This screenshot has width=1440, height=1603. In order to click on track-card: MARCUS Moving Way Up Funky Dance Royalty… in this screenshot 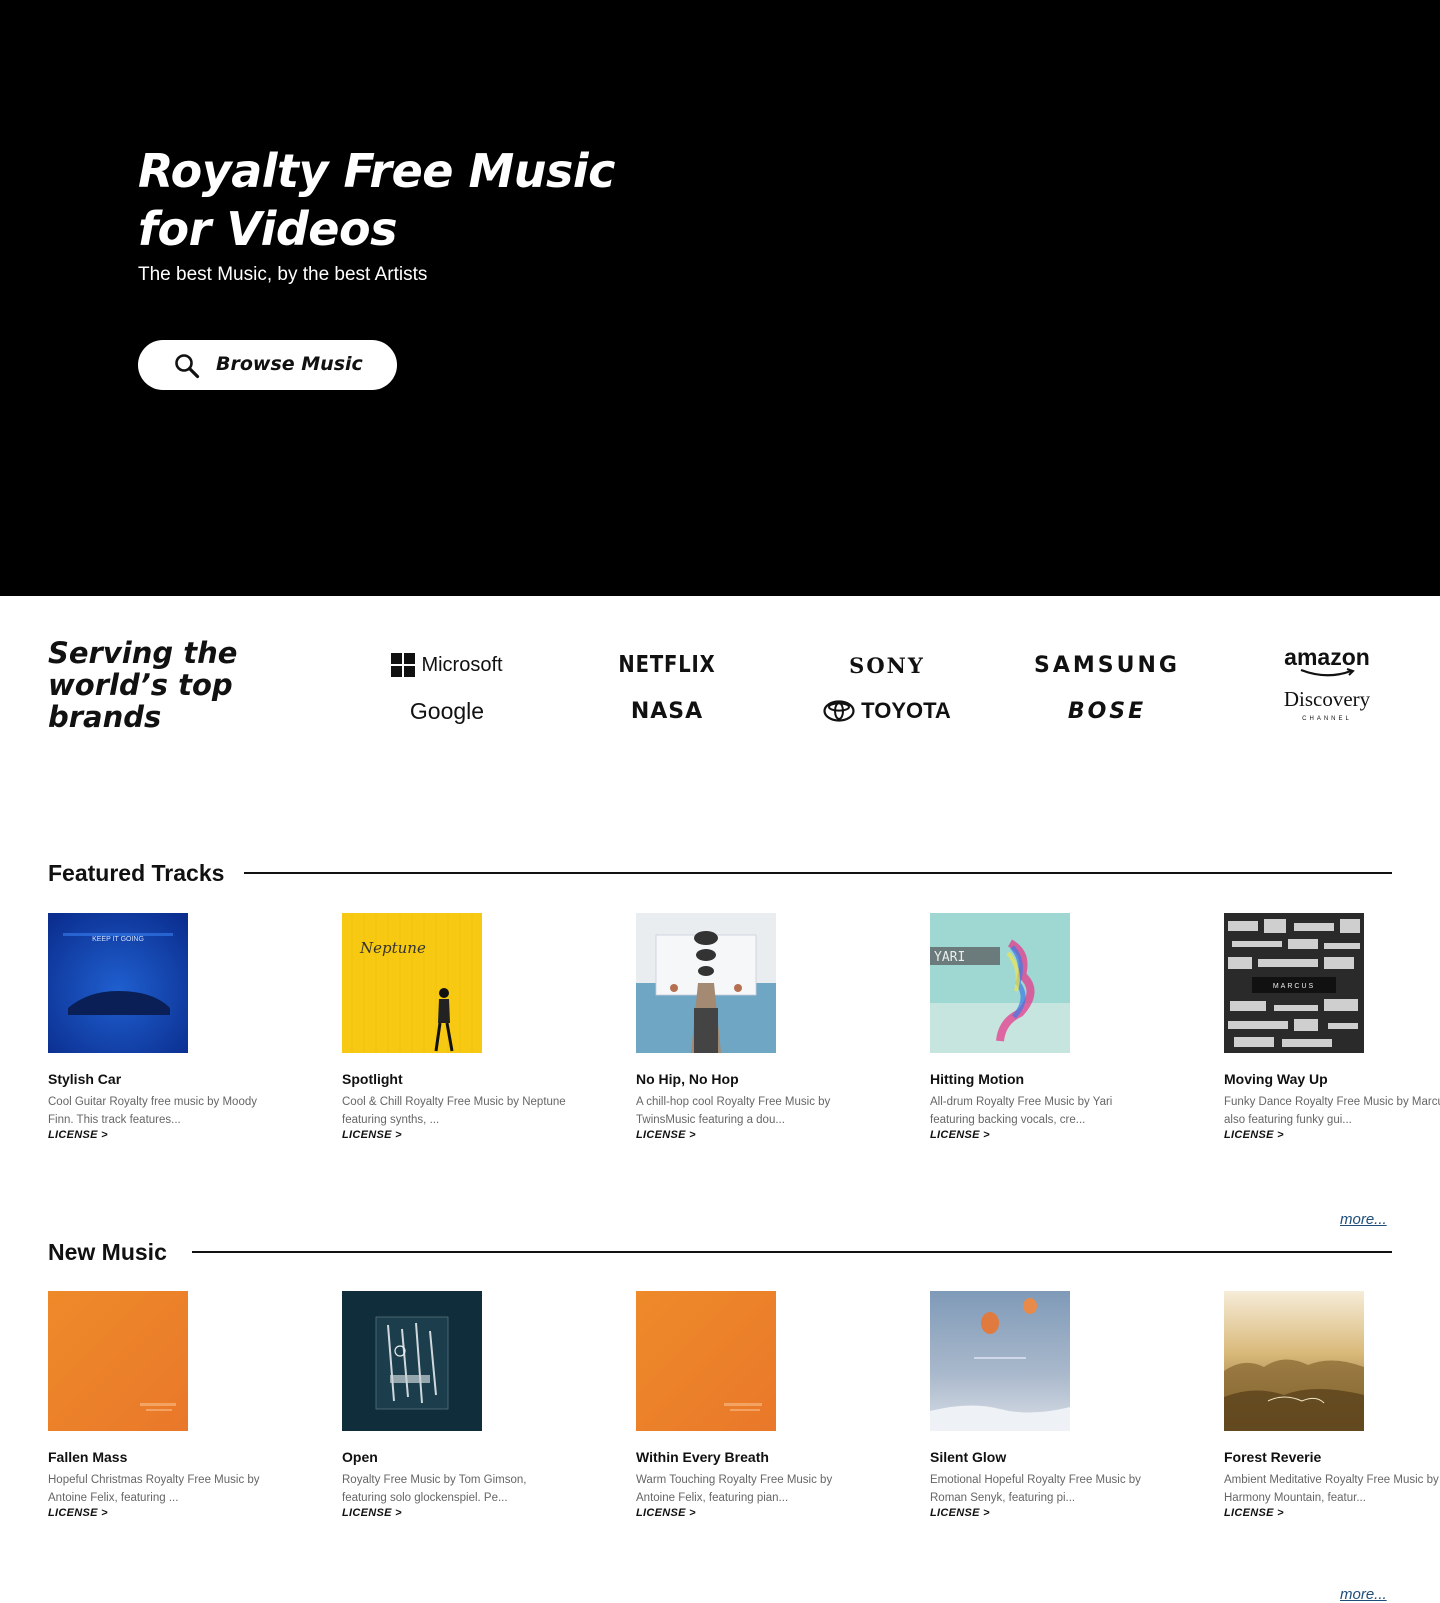, I will do `click(1332, 1027)`.